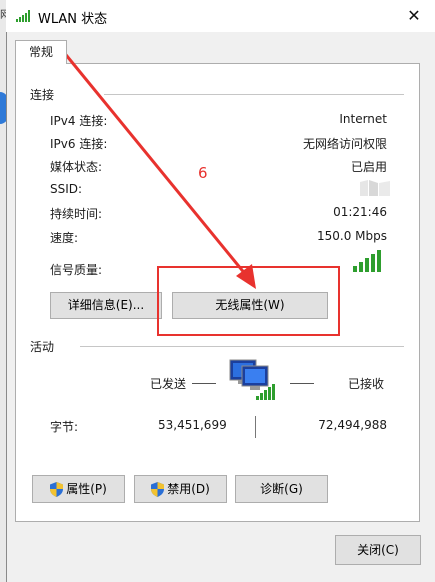 The width and height of the screenshot is (435, 582). Describe the element at coordinates (23, 16) in the screenshot. I see `wifi-signal-icon` at that location.